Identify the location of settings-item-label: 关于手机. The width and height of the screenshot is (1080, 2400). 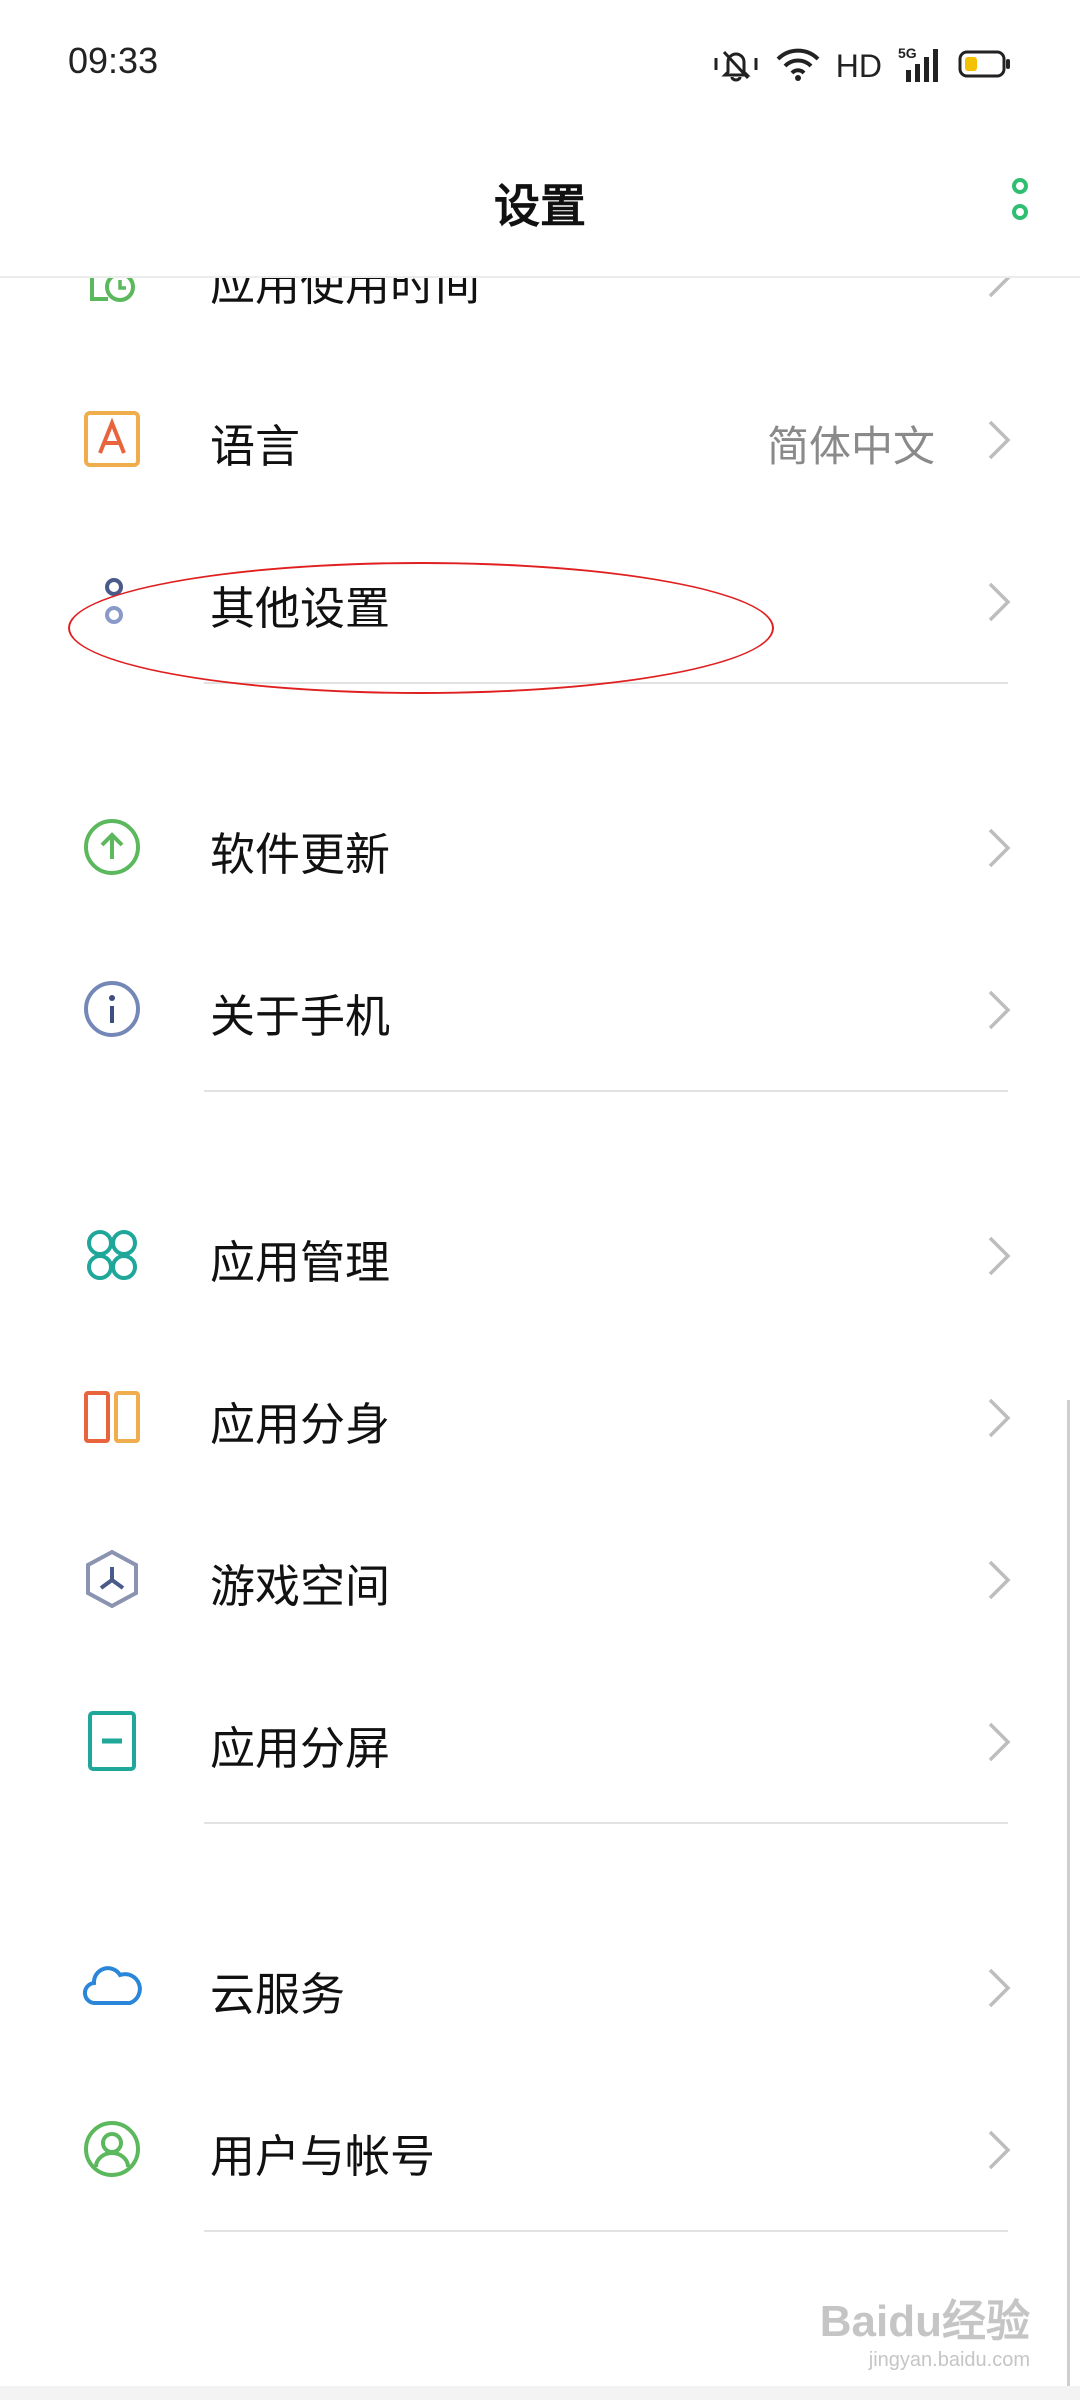
(300, 1016).